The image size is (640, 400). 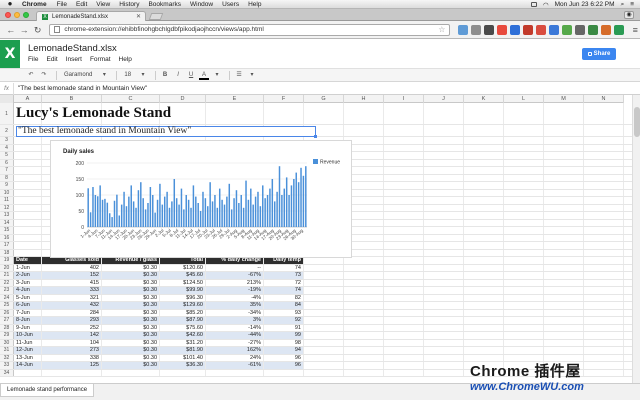 What do you see at coordinates (7, 275) in the screenshot?
I see `row-number: 21` at bounding box center [7, 275].